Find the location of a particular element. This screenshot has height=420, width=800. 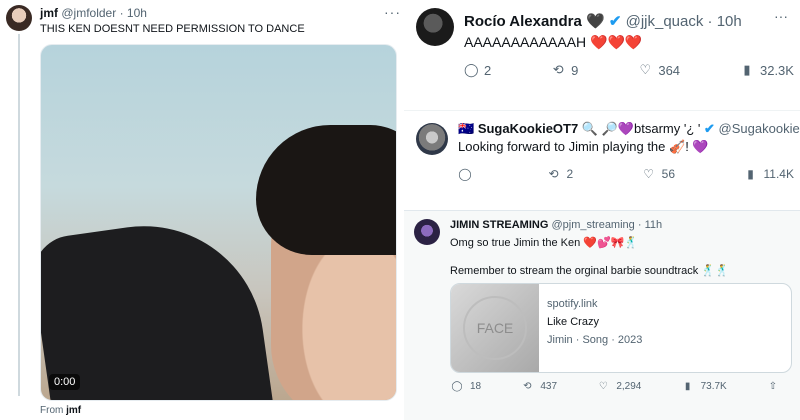

tweet-time: 11h is located at coordinates (654, 225).